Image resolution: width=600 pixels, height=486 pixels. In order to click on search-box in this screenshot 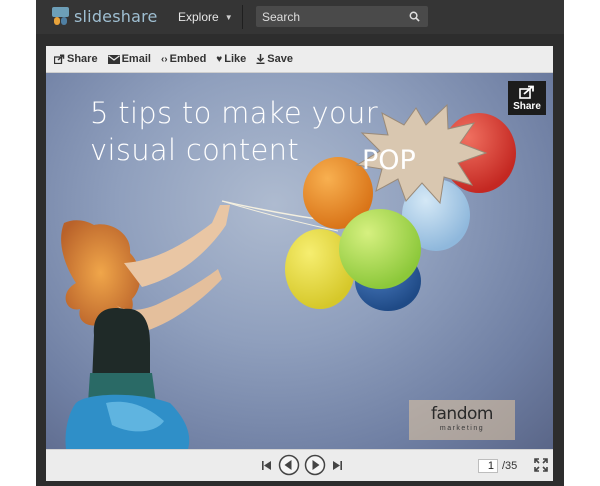, I will do `click(342, 16)`.